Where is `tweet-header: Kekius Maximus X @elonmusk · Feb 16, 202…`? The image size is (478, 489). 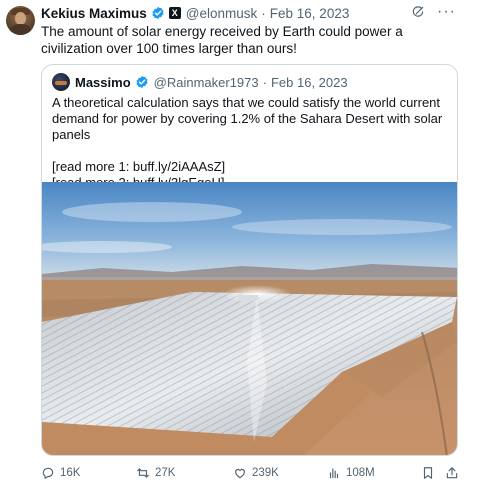 tweet-header: Kekius Maximus X @elonmusk · Feb 16, 202… is located at coordinates (195, 13).